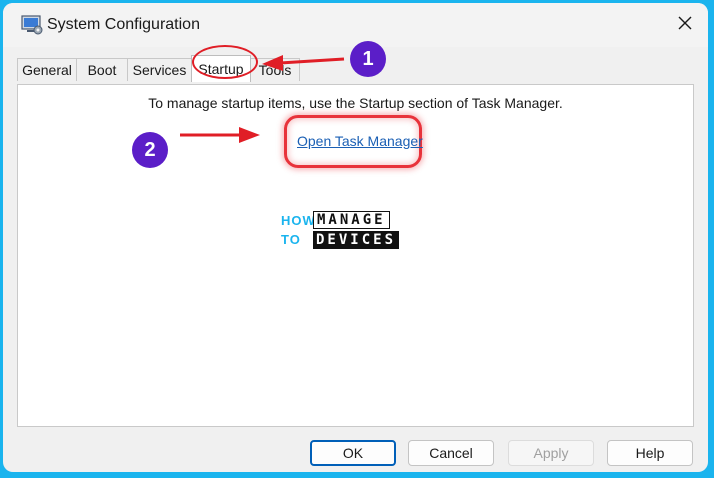 The height and width of the screenshot is (478, 714). Describe the element at coordinates (32, 25) in the screenshot. I see `msconfig-app-icon` at that location.